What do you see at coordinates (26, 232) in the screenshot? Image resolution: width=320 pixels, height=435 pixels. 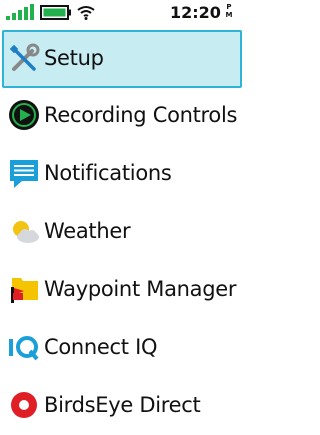 I see `partly-cloudy-icon` at bounding box center [26, 232].